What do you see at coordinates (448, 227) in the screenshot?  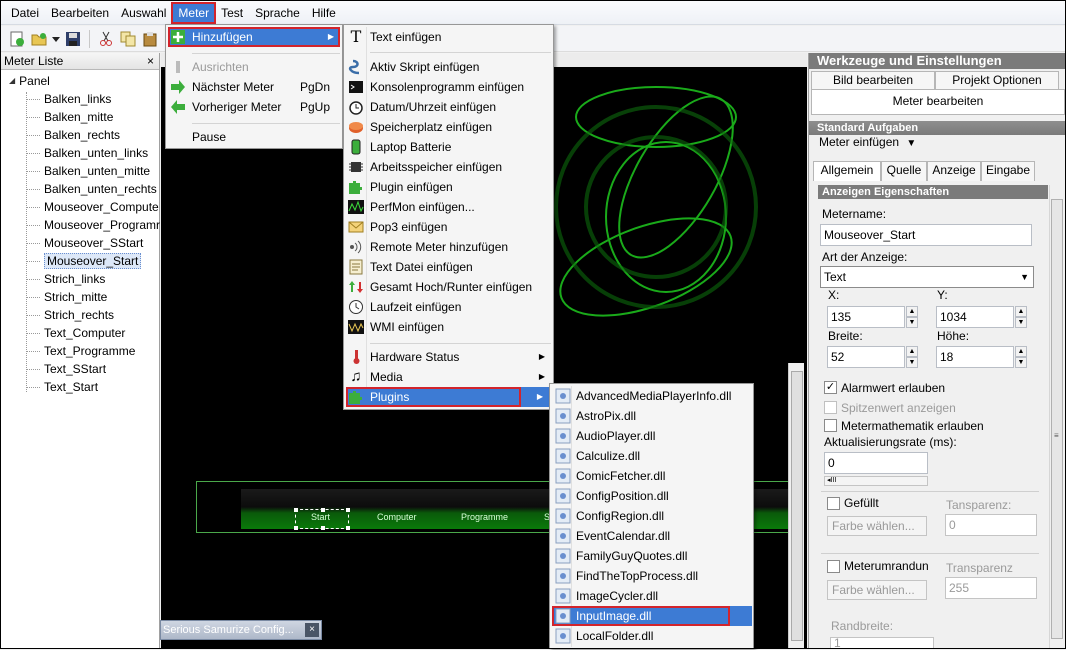 I see `menu-item-pop3: Pop3 einfügen` at bounding box center [448, 227].